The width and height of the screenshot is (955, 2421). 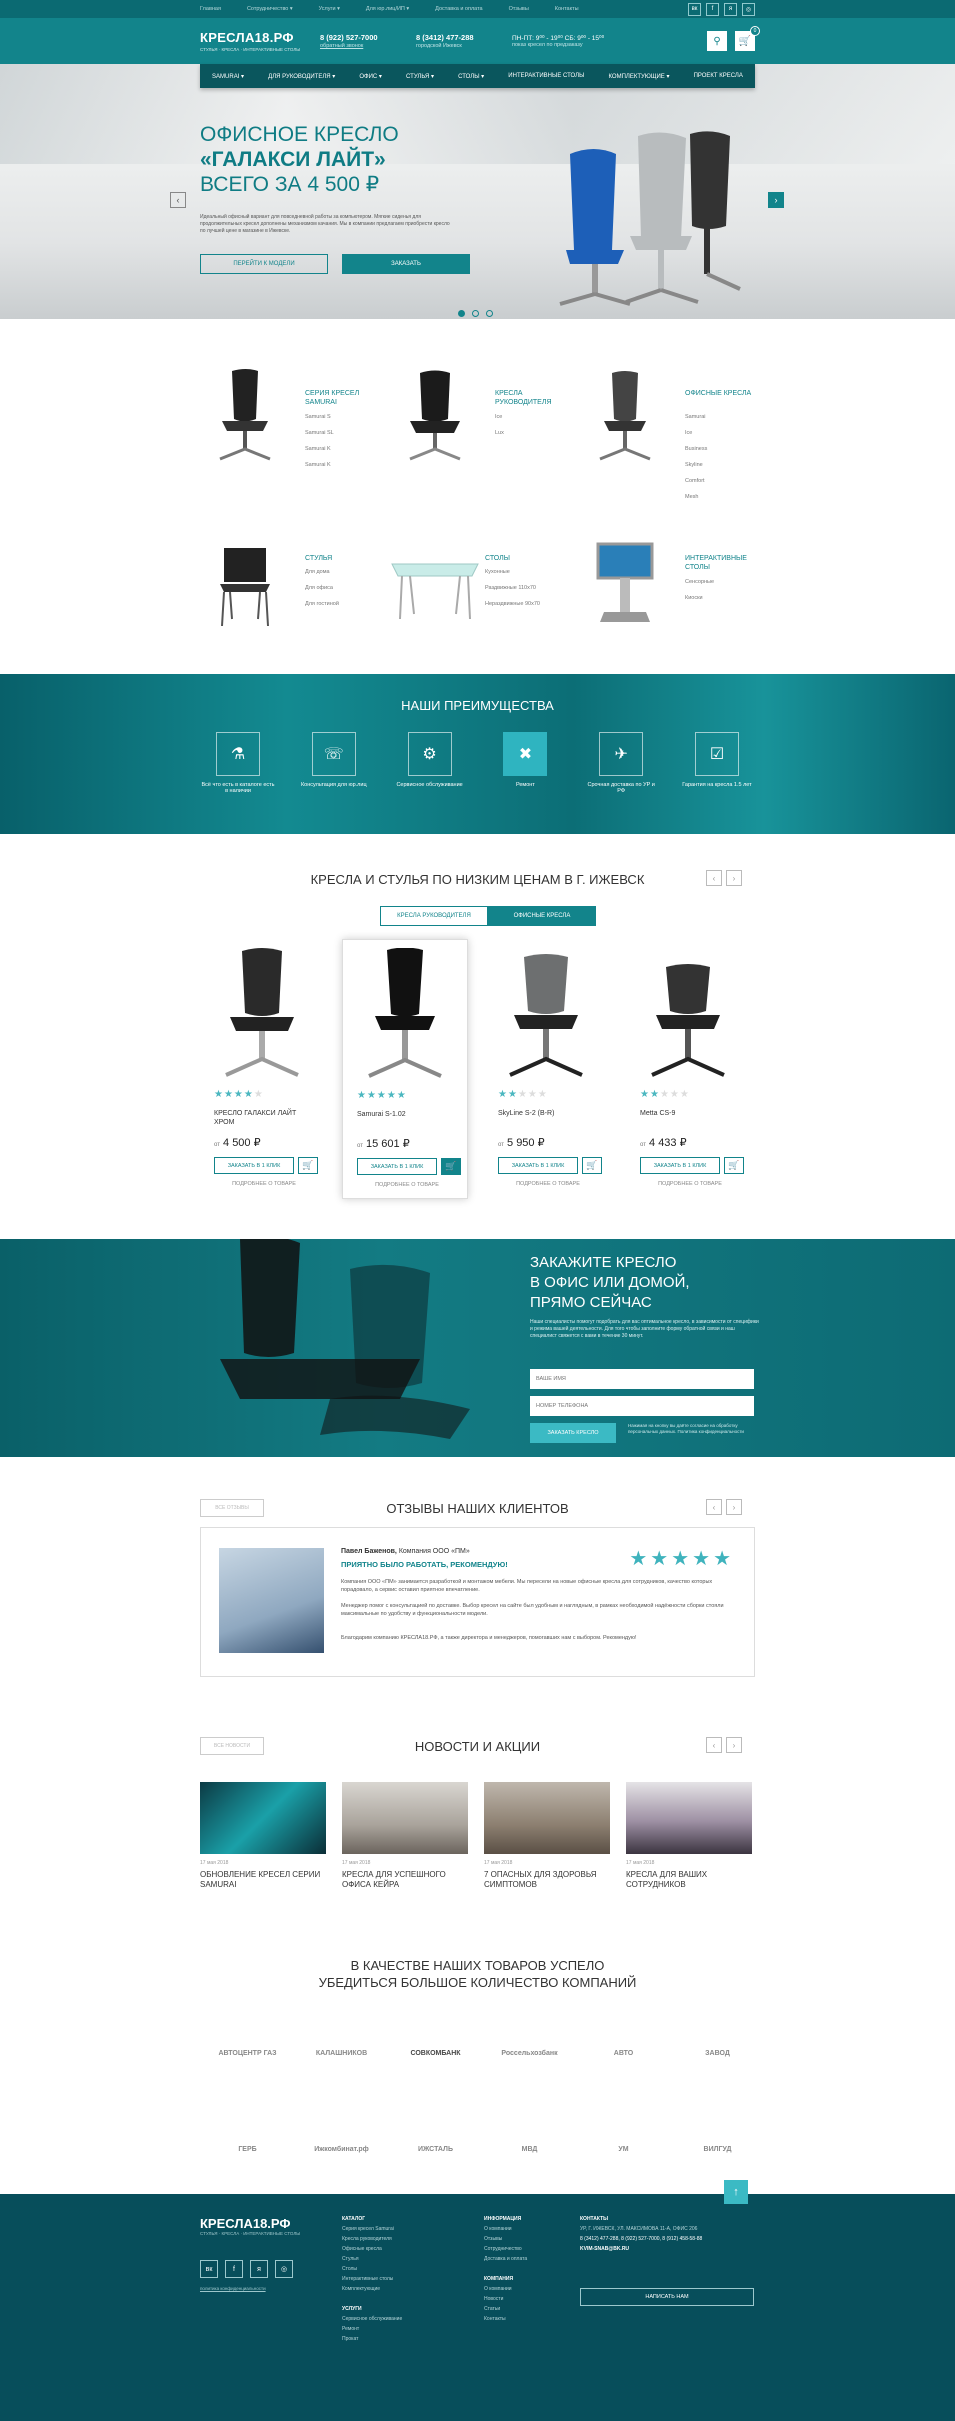 What do you see at coordinates (696, 433) in the screenshot?
I see `category-link: Ice` at bounding box center [696, 433].